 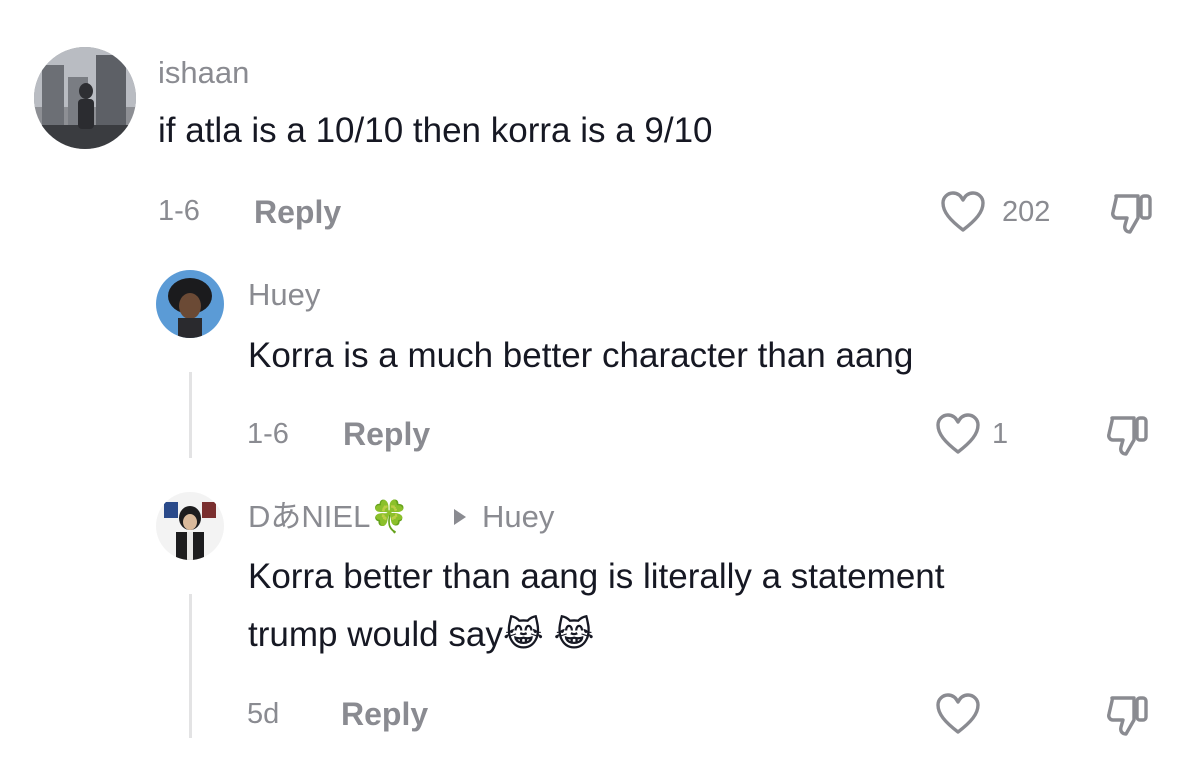 I want to click on laughing-cat-emoji: 😹 😹, so click(x=548, y=634).